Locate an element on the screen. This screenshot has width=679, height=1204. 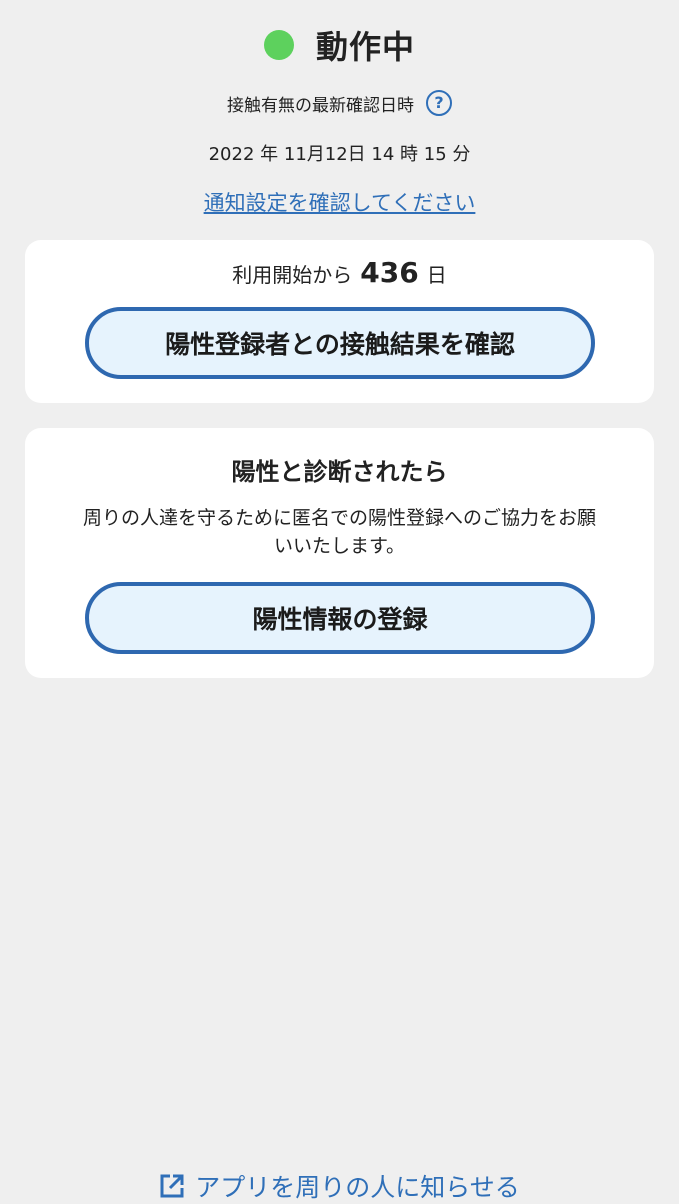
status-row: 動作中 is located at coordinates (339, 45).